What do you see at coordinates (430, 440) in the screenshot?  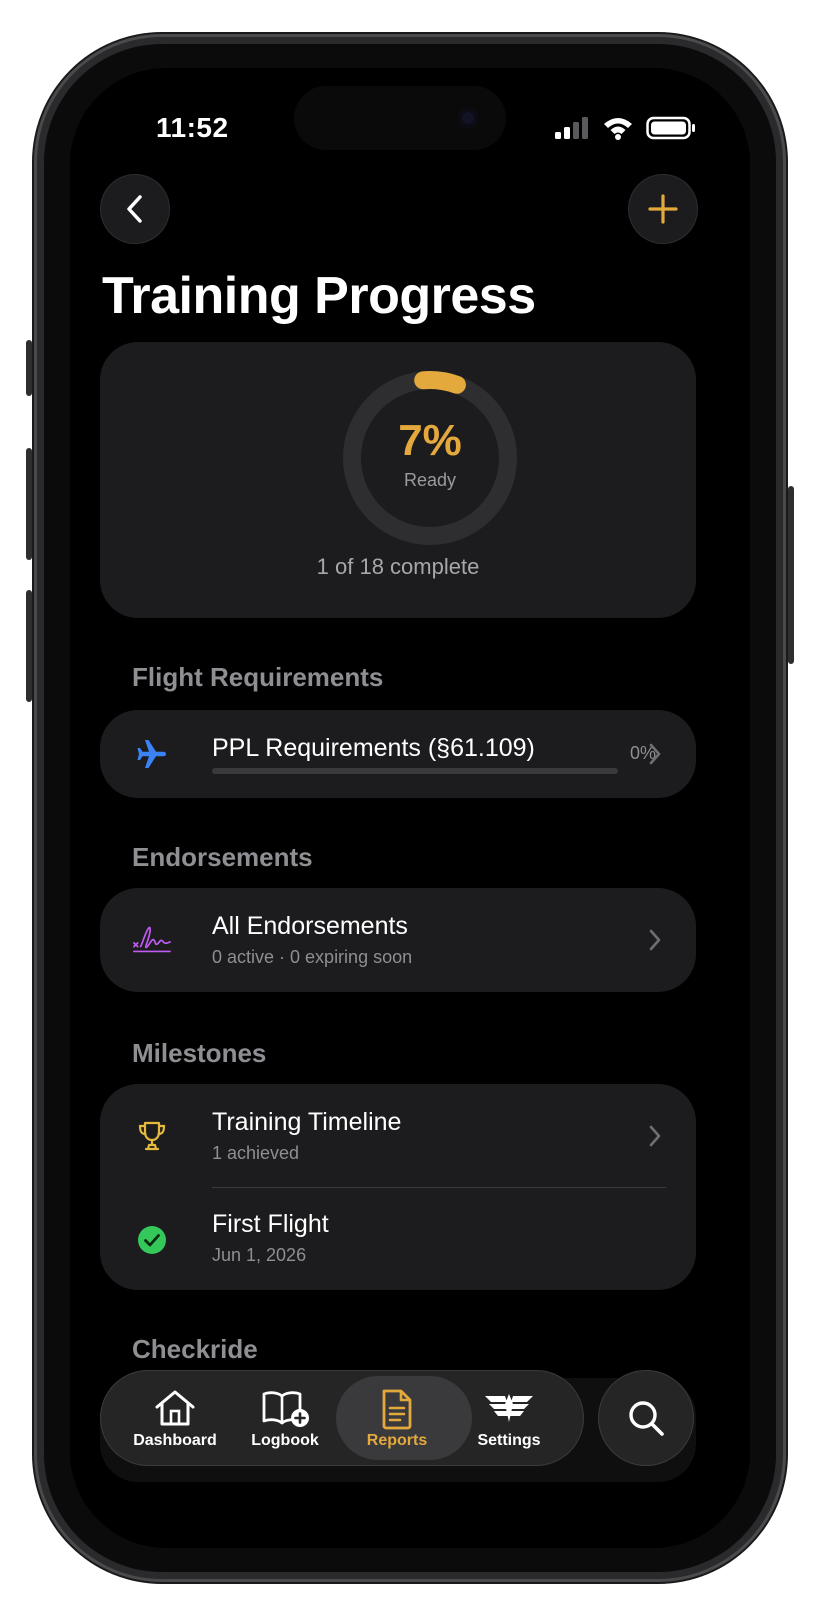 I see `progress-percent: 7%` at bounding box center [430, 440].